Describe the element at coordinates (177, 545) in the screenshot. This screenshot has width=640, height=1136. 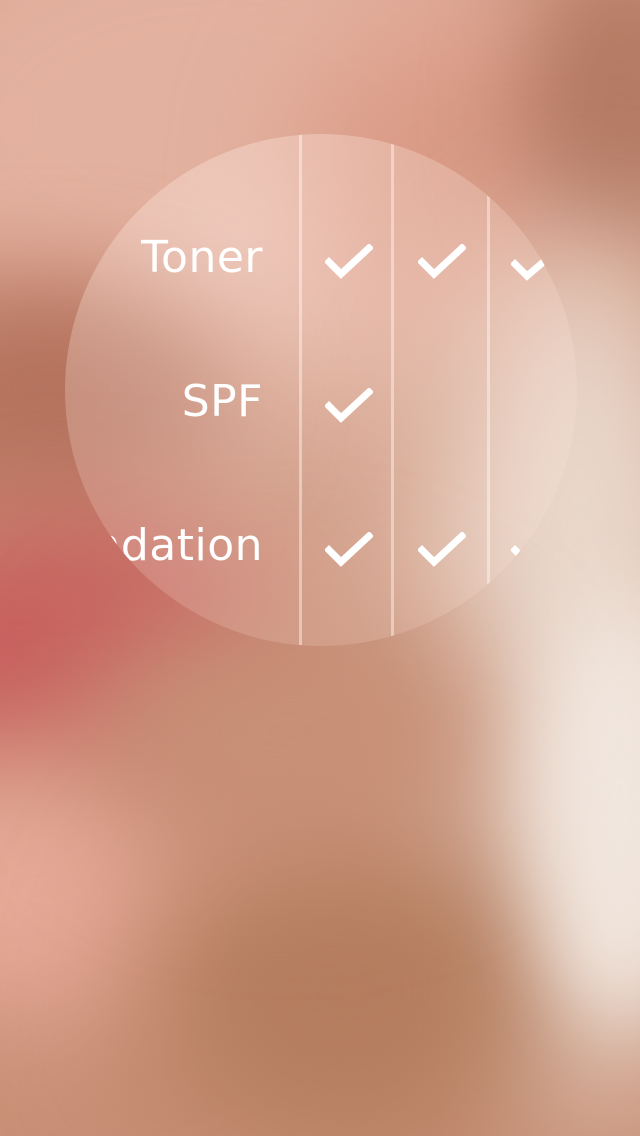
I see `row-label-foundation: ndation` at that location.